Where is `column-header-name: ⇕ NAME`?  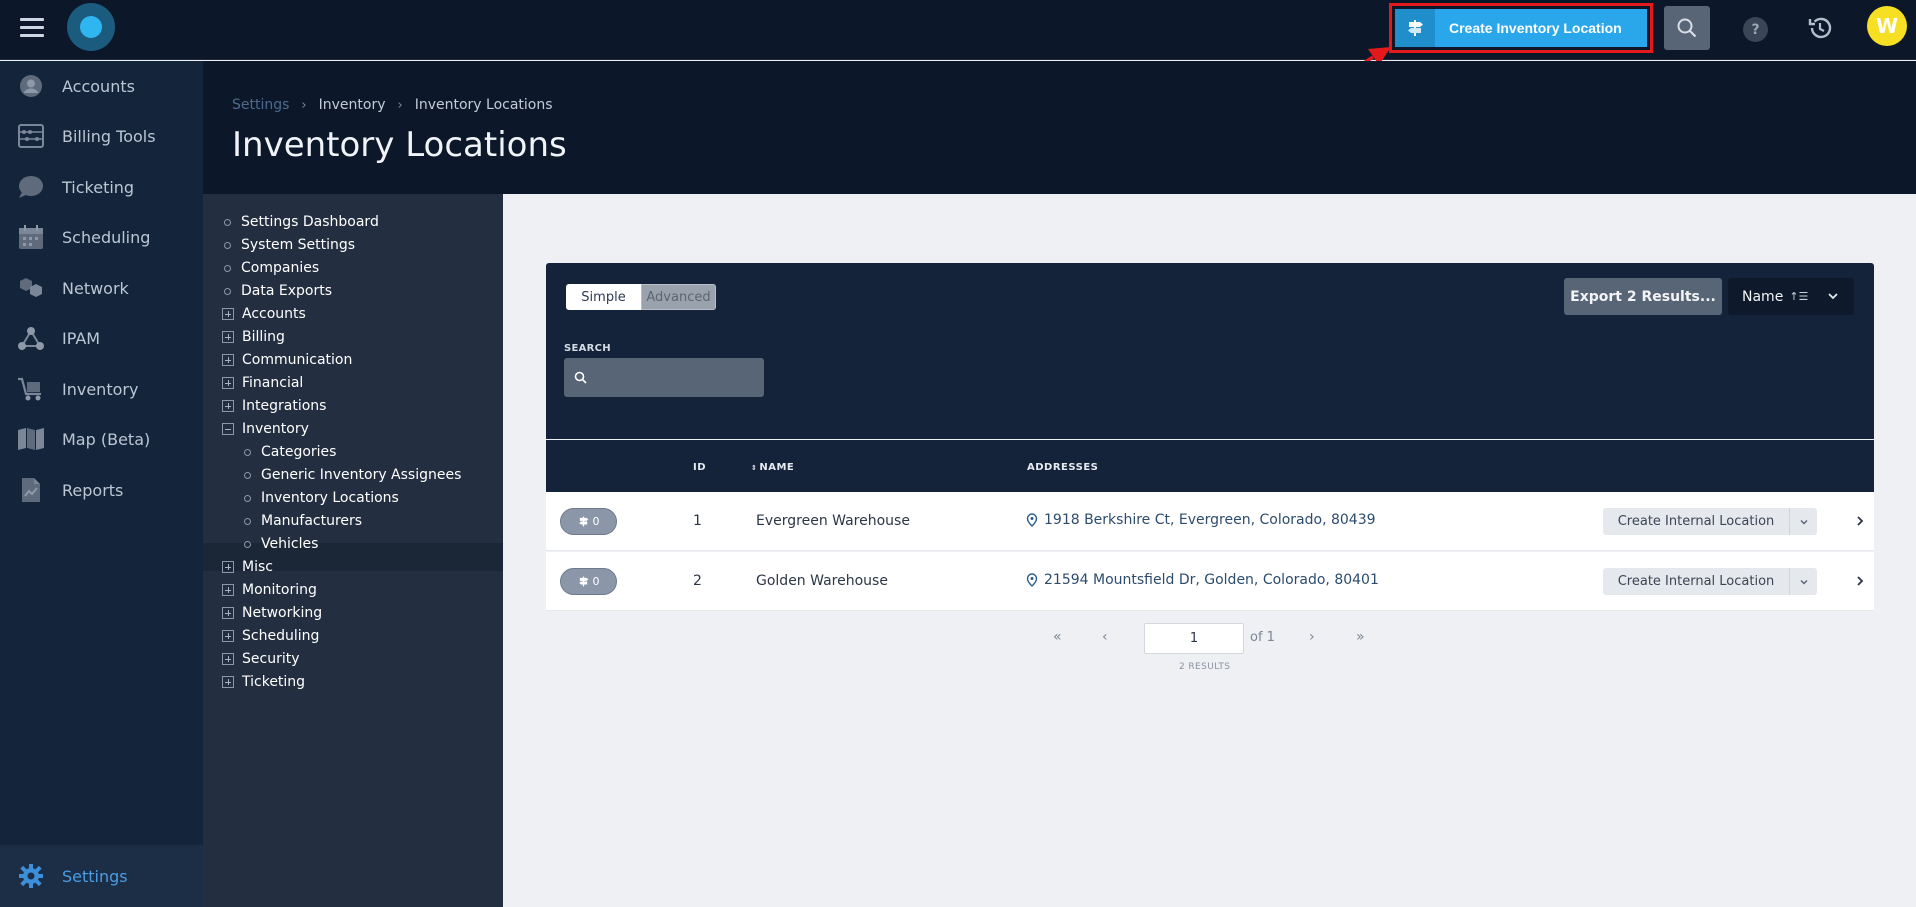
column-header-name: ⇕ NAME is located at coordinates (772, 467).